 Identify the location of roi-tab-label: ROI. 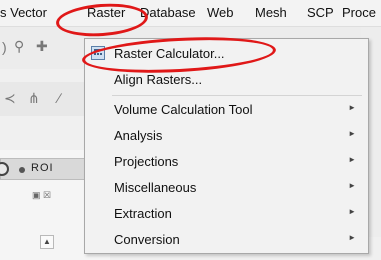
(42, 168).